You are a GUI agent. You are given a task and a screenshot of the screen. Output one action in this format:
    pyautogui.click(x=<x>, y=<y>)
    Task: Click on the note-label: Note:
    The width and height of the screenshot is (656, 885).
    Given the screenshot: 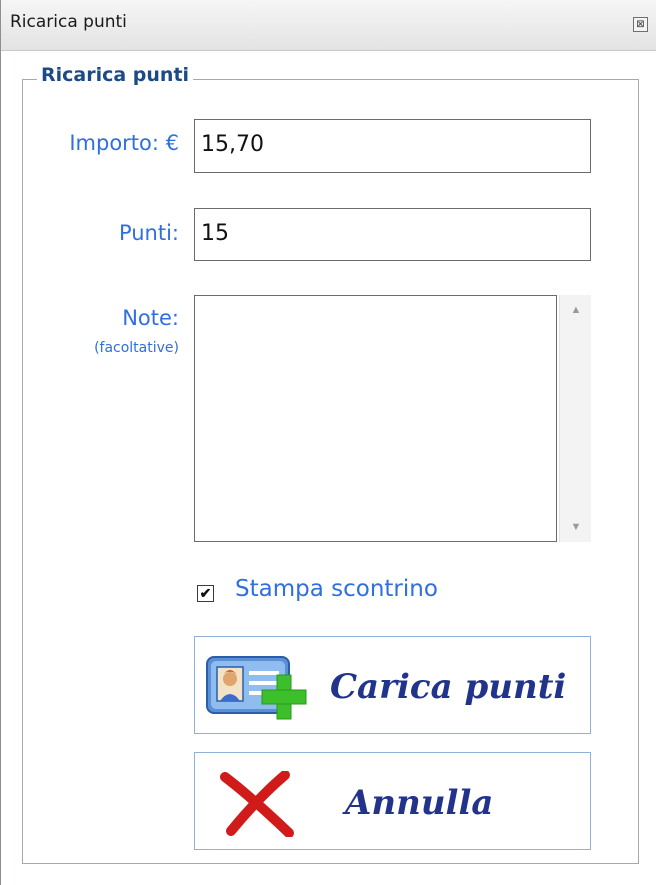 What is the action you would take?
    pyautogui.click(x=150, y=318)
    